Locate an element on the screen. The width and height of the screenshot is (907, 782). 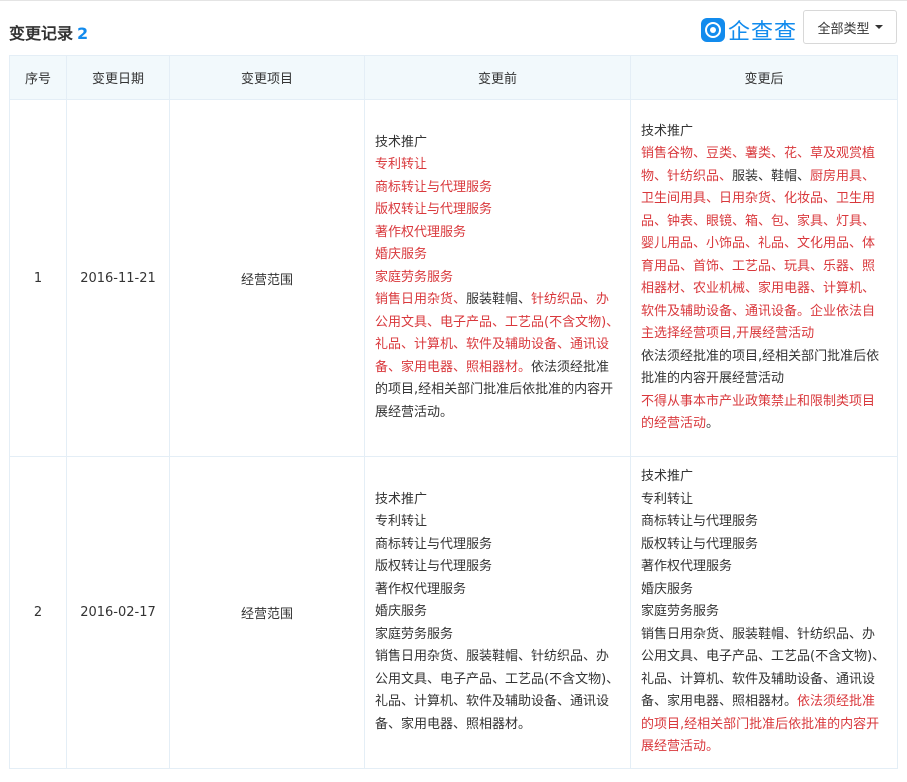
col-header-item: 变更项目 is located at coordinates (267, 77).